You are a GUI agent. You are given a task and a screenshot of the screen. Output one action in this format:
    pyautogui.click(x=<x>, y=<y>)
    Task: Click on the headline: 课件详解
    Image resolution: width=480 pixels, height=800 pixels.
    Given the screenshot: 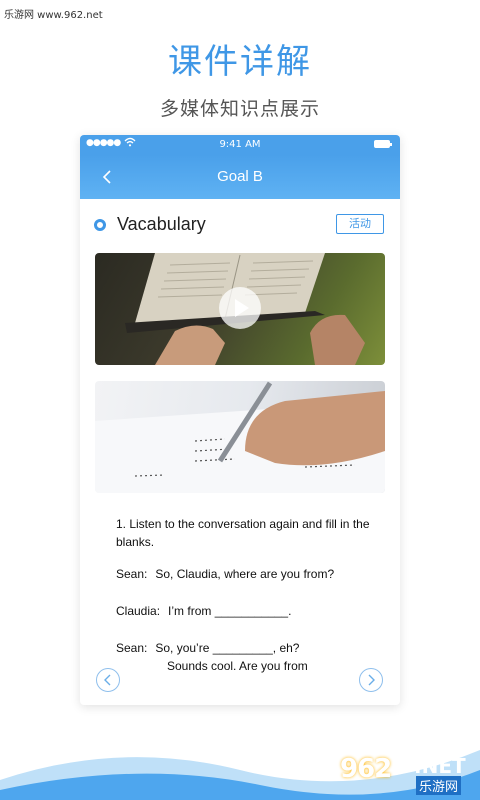 What is the action you would take?
    pyautogui.click(x=240, y=62)
    